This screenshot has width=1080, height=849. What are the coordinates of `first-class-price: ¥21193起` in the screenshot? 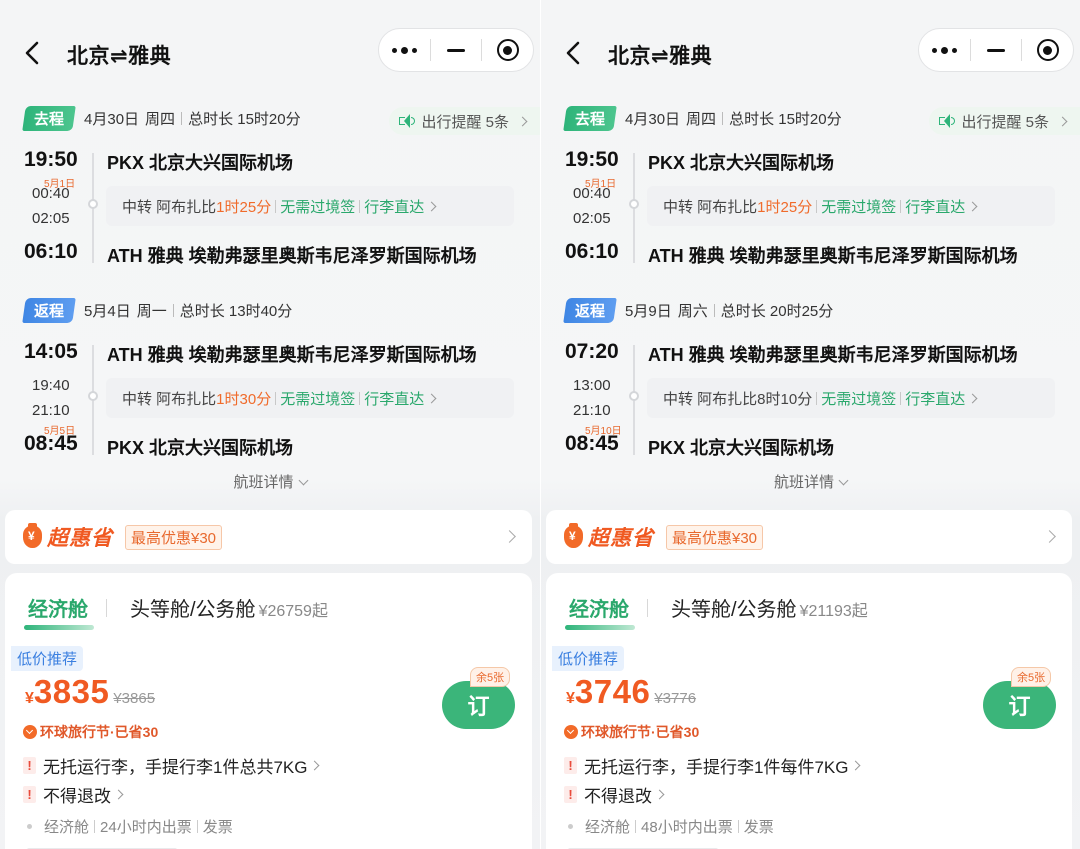 It's located at (833, 611).